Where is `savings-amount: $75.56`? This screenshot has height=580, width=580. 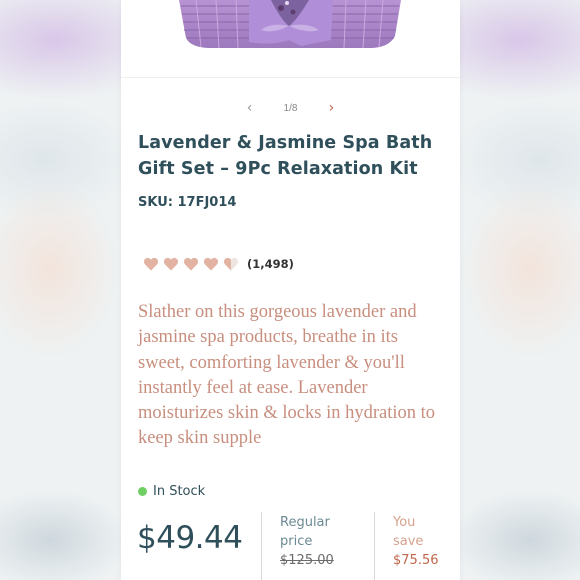
savings-amount: $75.56 is located at coordinates (416, 560).